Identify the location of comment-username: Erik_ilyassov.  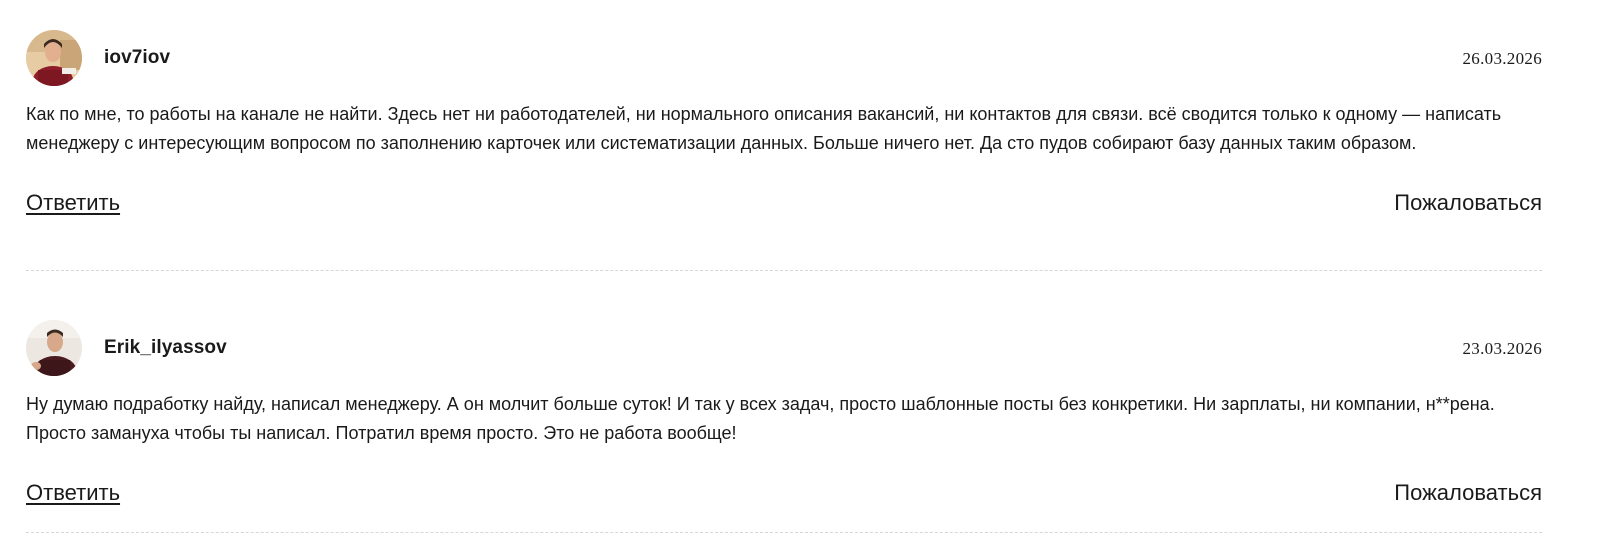
(165, 347).